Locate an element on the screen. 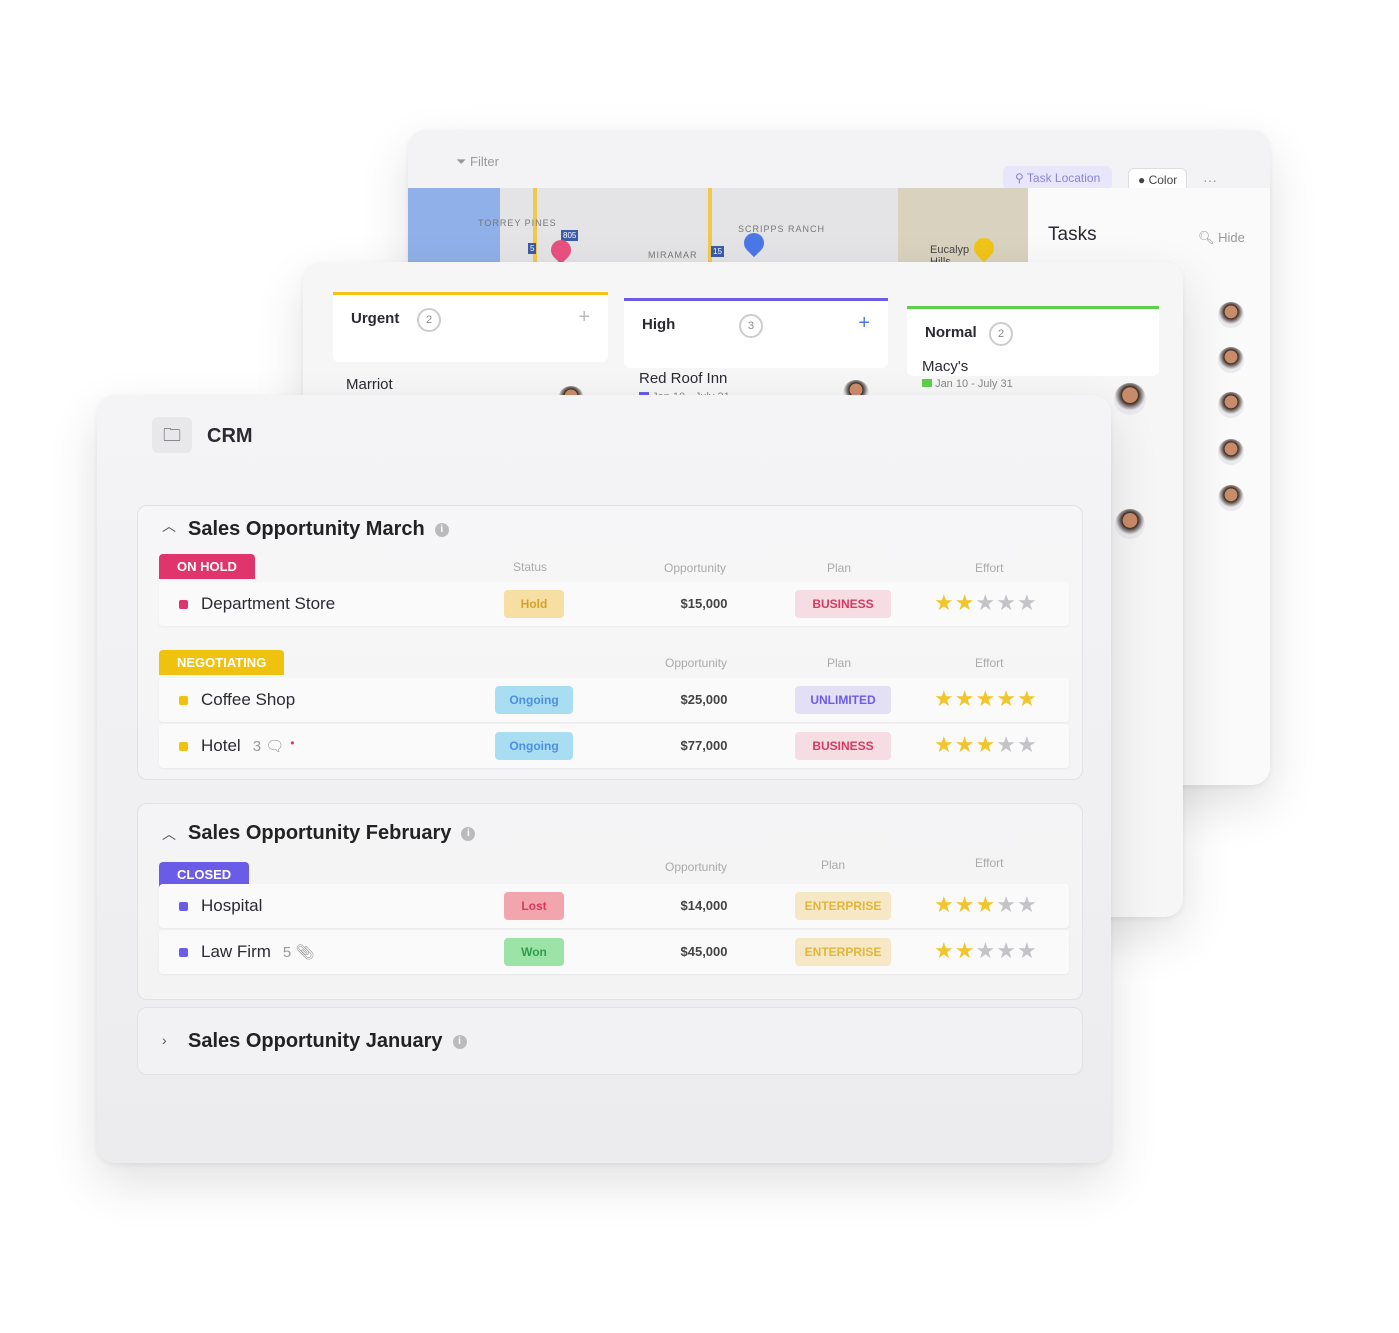 This screenshot has width=1399, height=1333. attachment-count: 5 📎︎ is located at coordinates (299, 952).